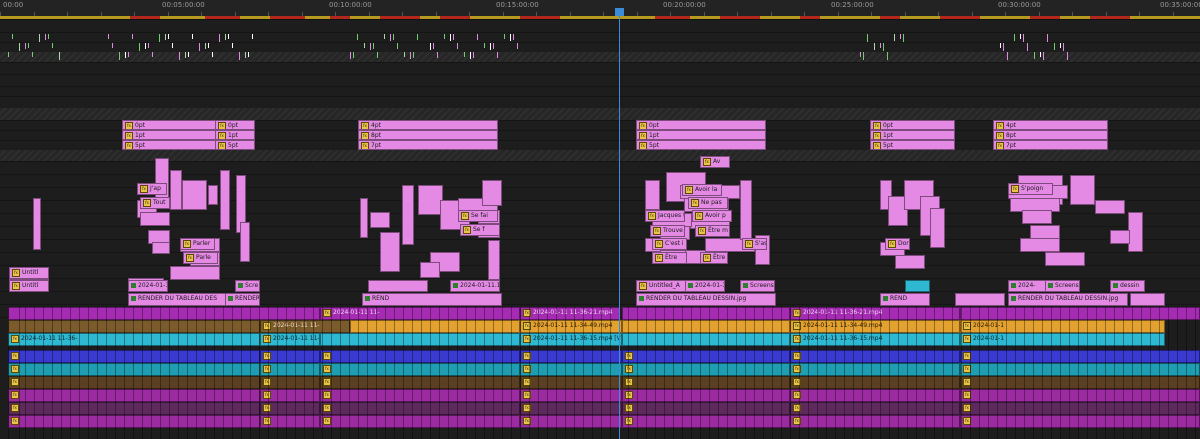 The width and height of the screenshot is (1200, 439). Describe the element at coordinates (712, 231) in the screenshot. I see `graphics-clip: fx Être m` at that location.